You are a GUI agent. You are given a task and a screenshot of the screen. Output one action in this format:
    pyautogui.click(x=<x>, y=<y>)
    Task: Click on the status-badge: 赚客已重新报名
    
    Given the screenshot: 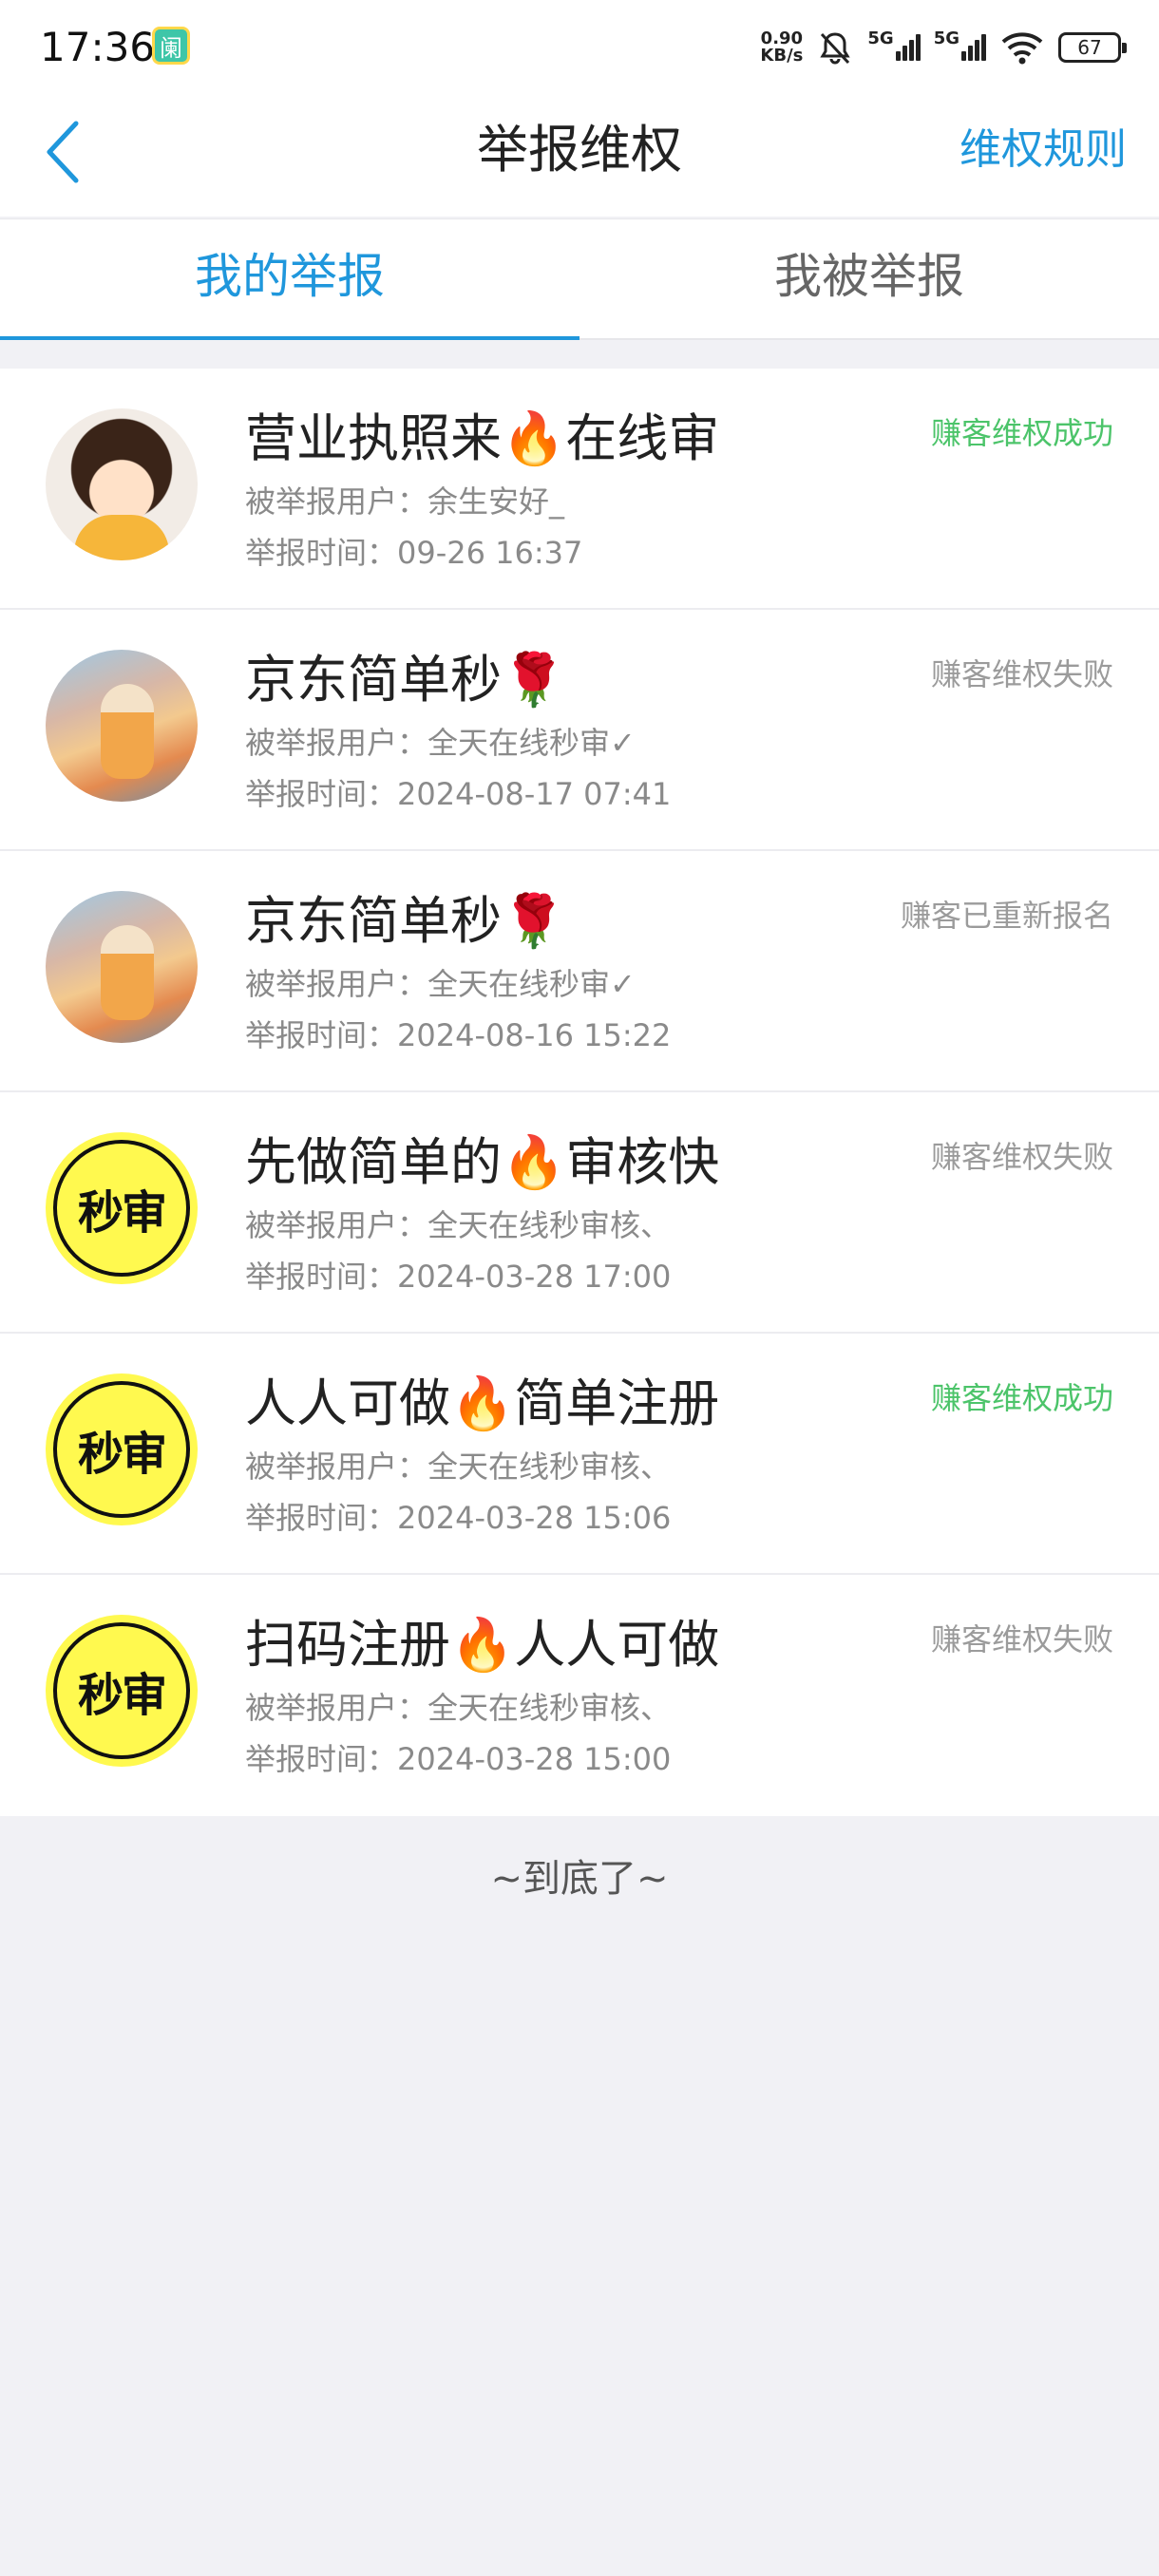 What is the action you would take?
    pyautogui.click(x=1006, y=916)
    